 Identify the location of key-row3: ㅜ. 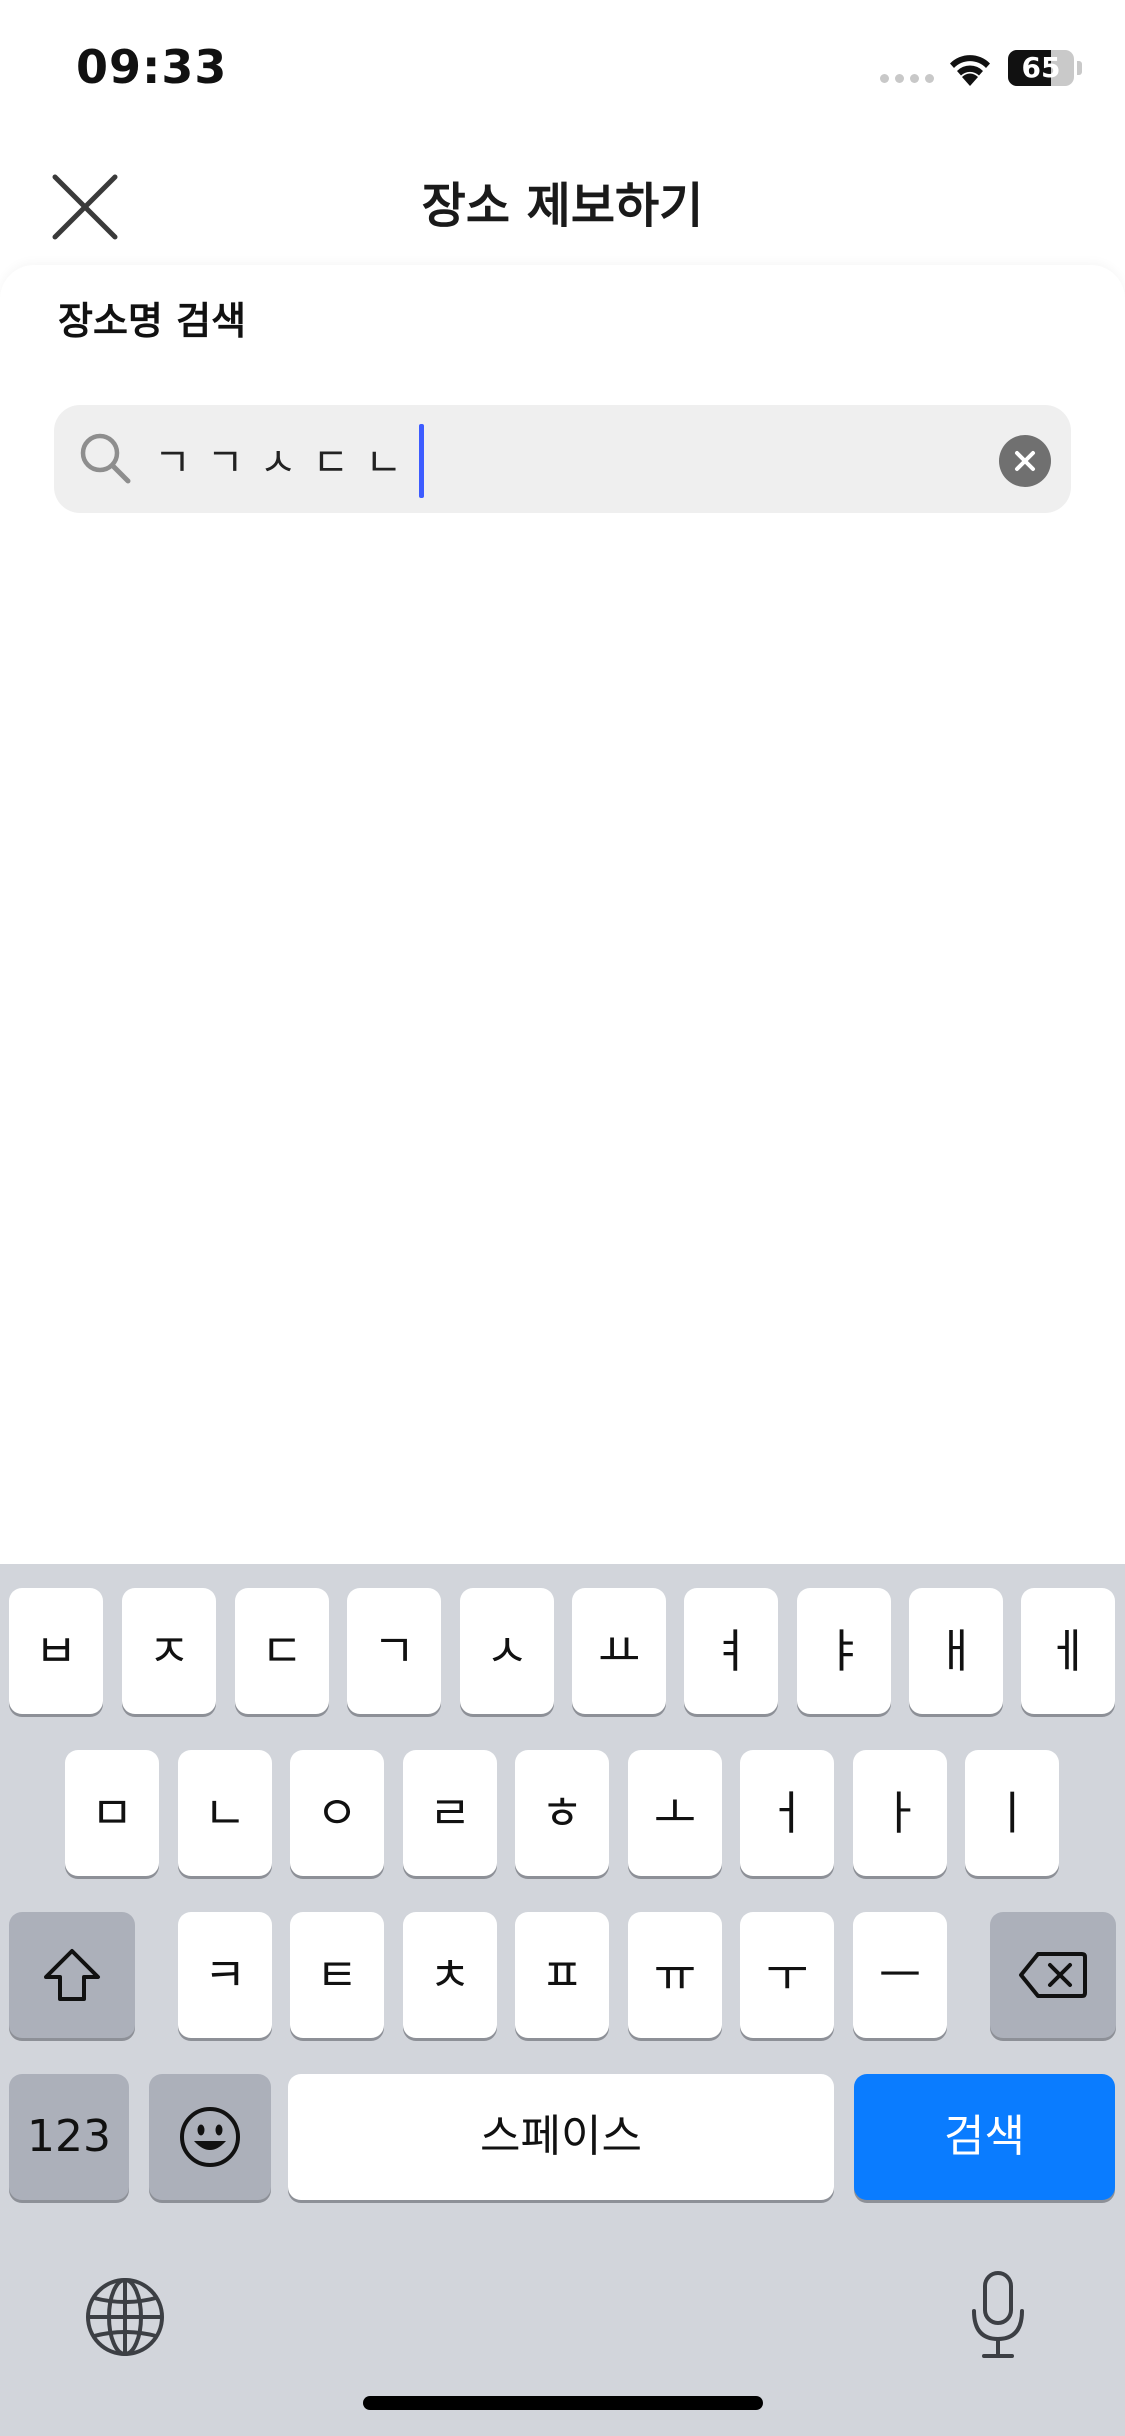
(787, 1975).